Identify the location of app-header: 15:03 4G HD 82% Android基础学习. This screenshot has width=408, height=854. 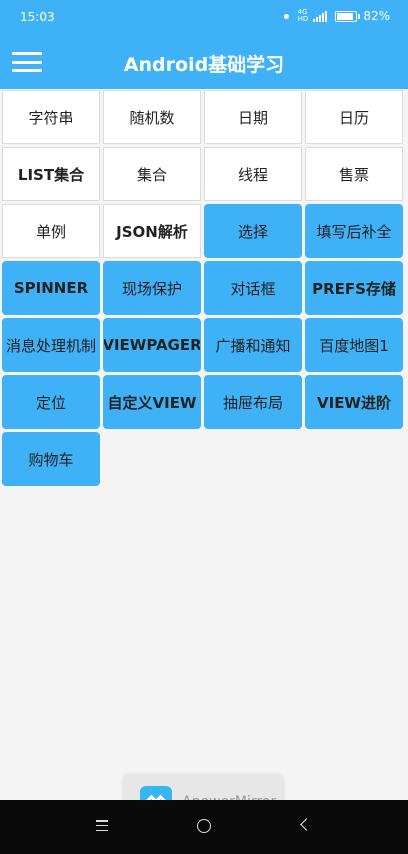
(204, 44).